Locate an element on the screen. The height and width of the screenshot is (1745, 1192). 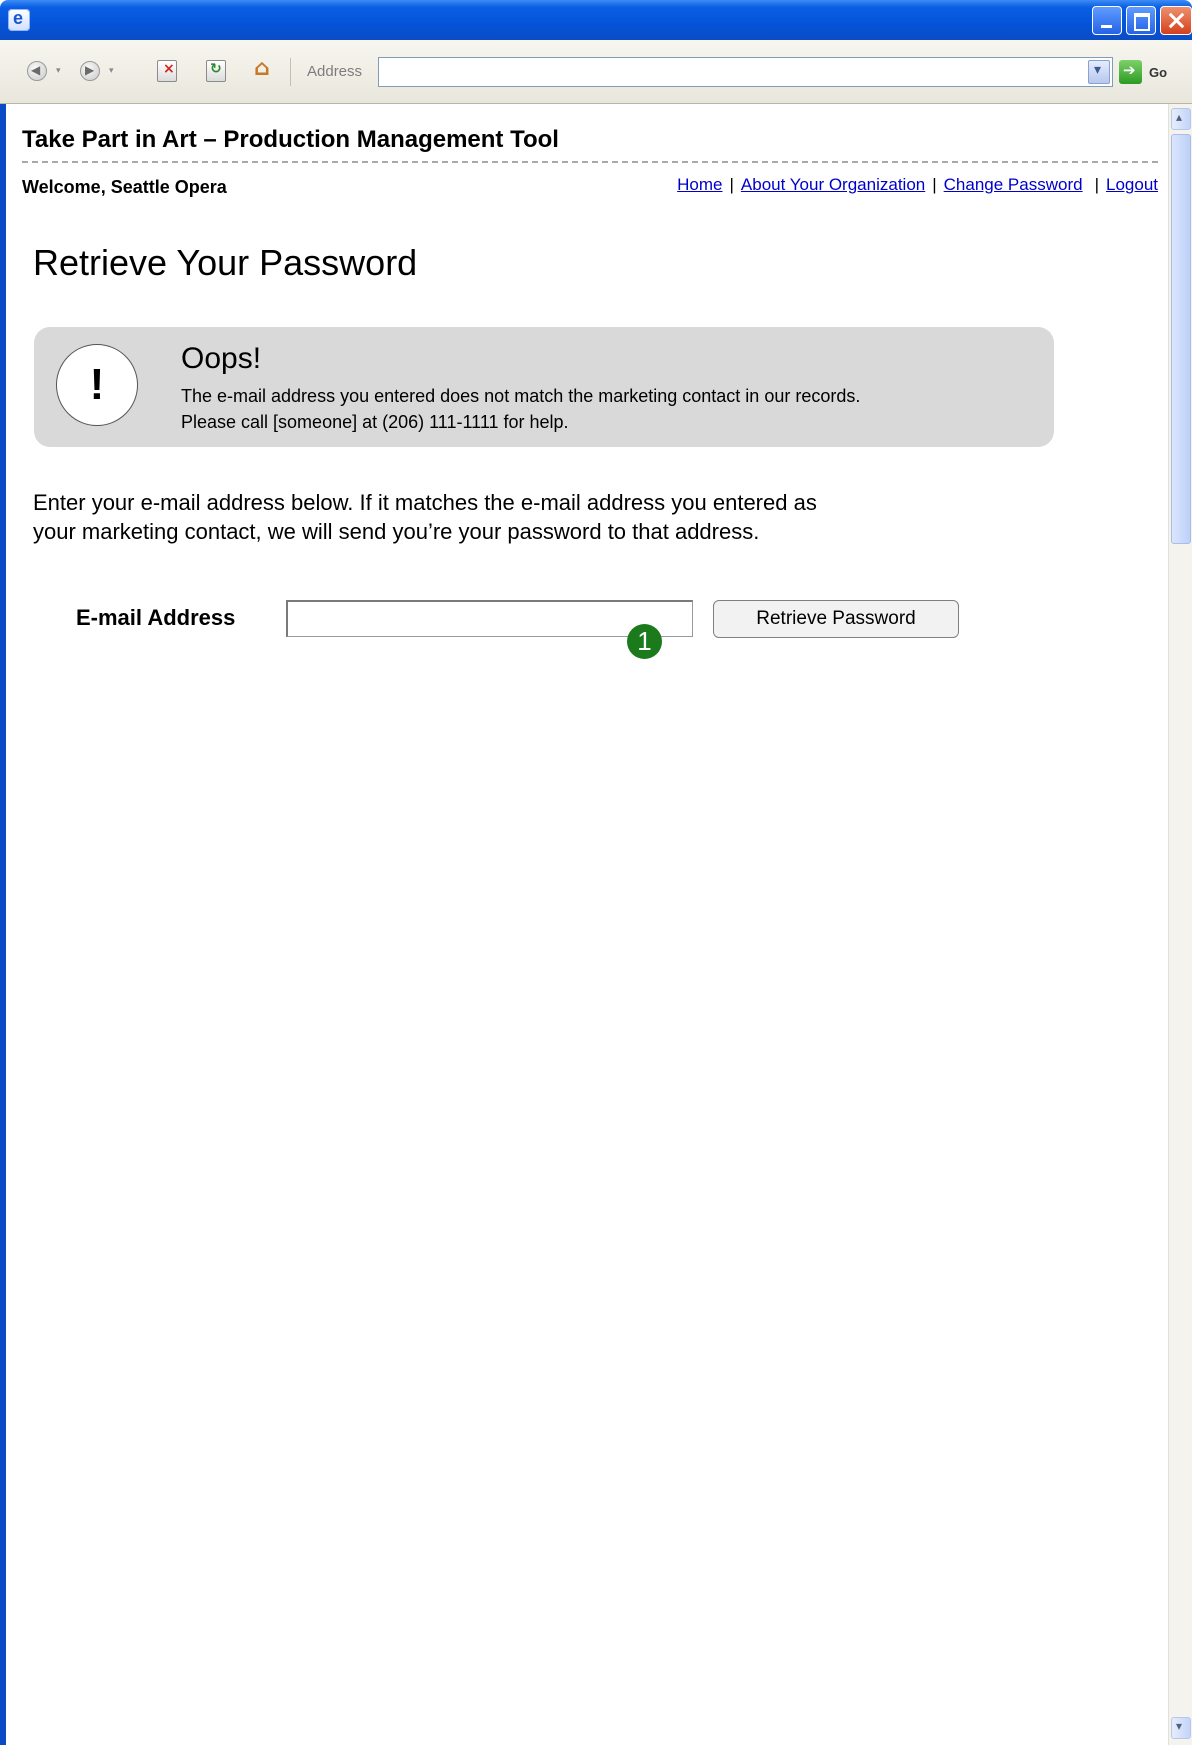
stop-icon is located at coordinates (167, 71).